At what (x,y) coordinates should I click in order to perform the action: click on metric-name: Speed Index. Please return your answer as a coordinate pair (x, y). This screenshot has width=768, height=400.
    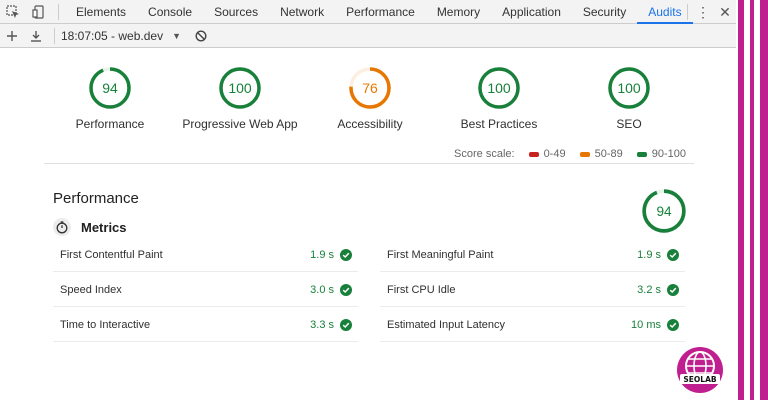
    Looking at the image, I should click on (91, 289).